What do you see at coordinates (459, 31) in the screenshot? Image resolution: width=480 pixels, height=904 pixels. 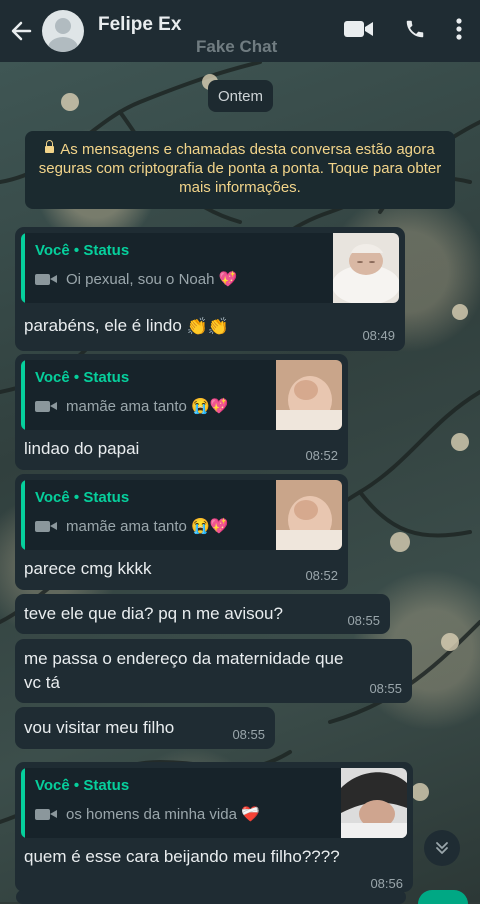 I see `more-vert-icon` at bounding box center [459, 31].